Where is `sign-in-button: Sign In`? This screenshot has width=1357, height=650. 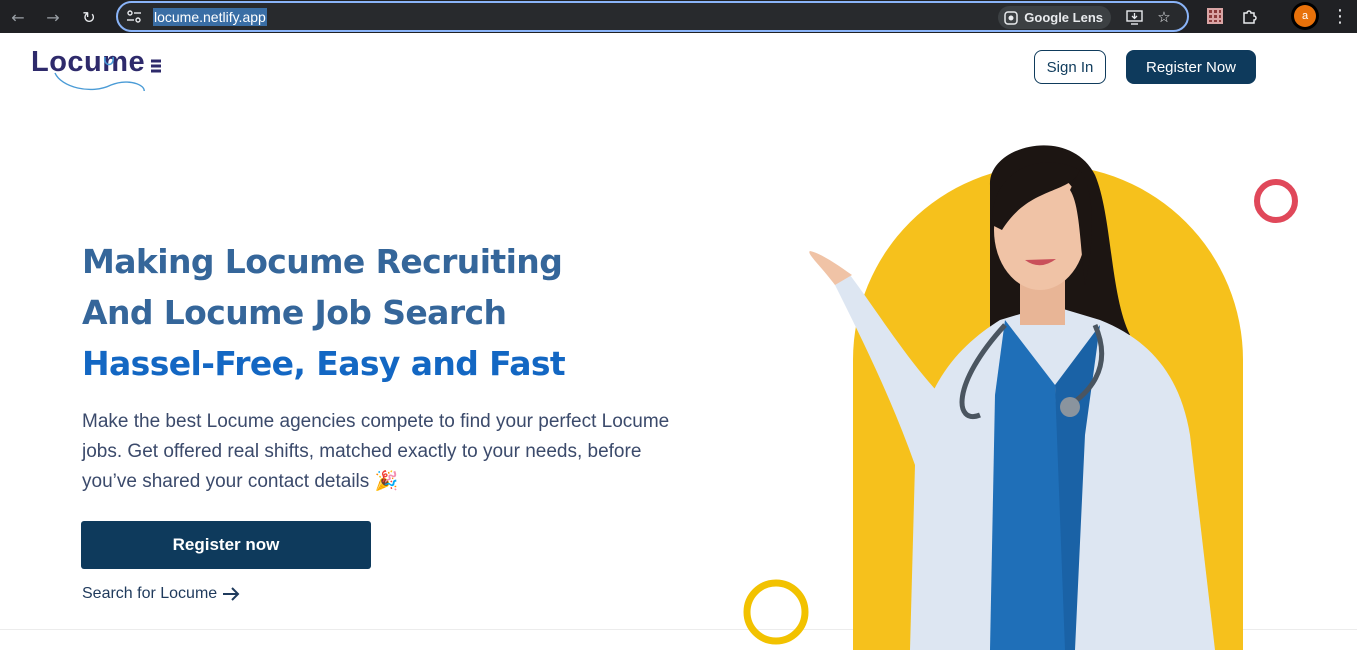 sign-in-button: Sign In is located at coordinates (1070, 67).